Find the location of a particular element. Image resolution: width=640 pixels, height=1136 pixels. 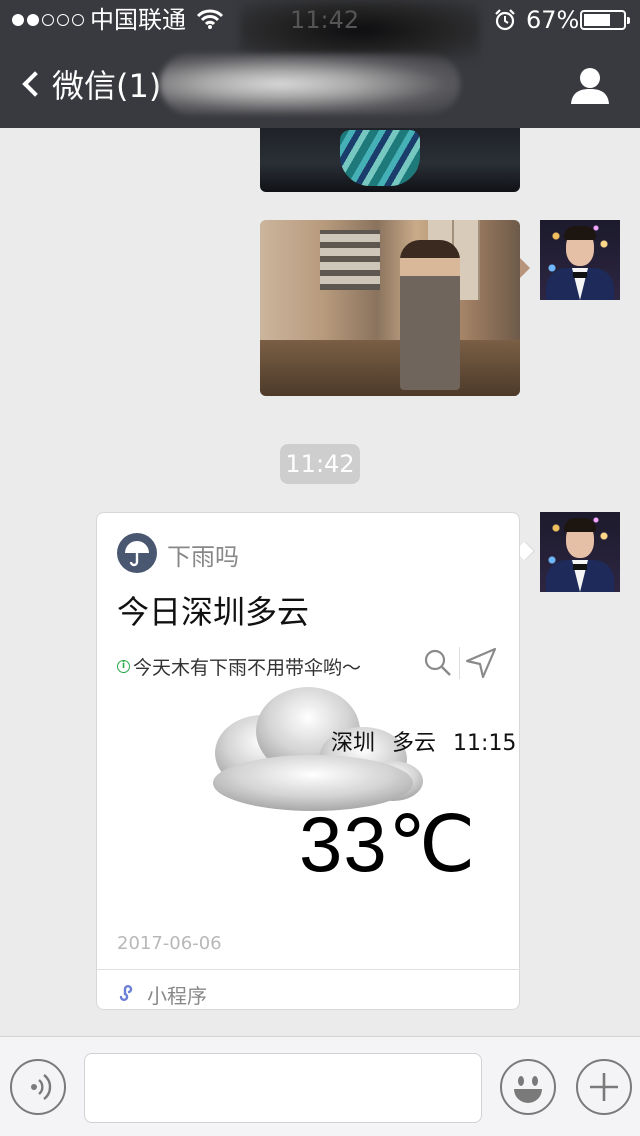

voice-button is located at coordinates (38, 1087).